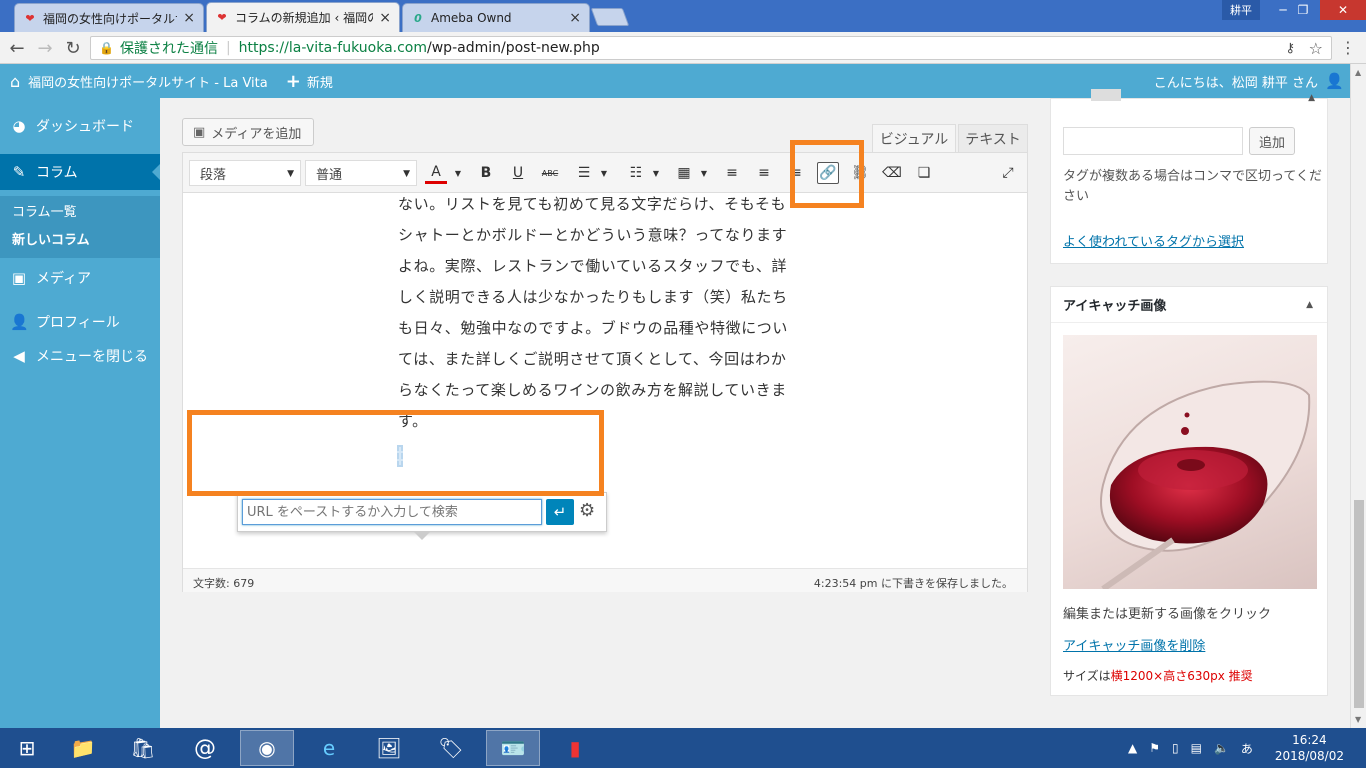  Describe the element at coordinates (64, 279) in the screenshot. I see `sidebar-item-label: メディア` at that location.